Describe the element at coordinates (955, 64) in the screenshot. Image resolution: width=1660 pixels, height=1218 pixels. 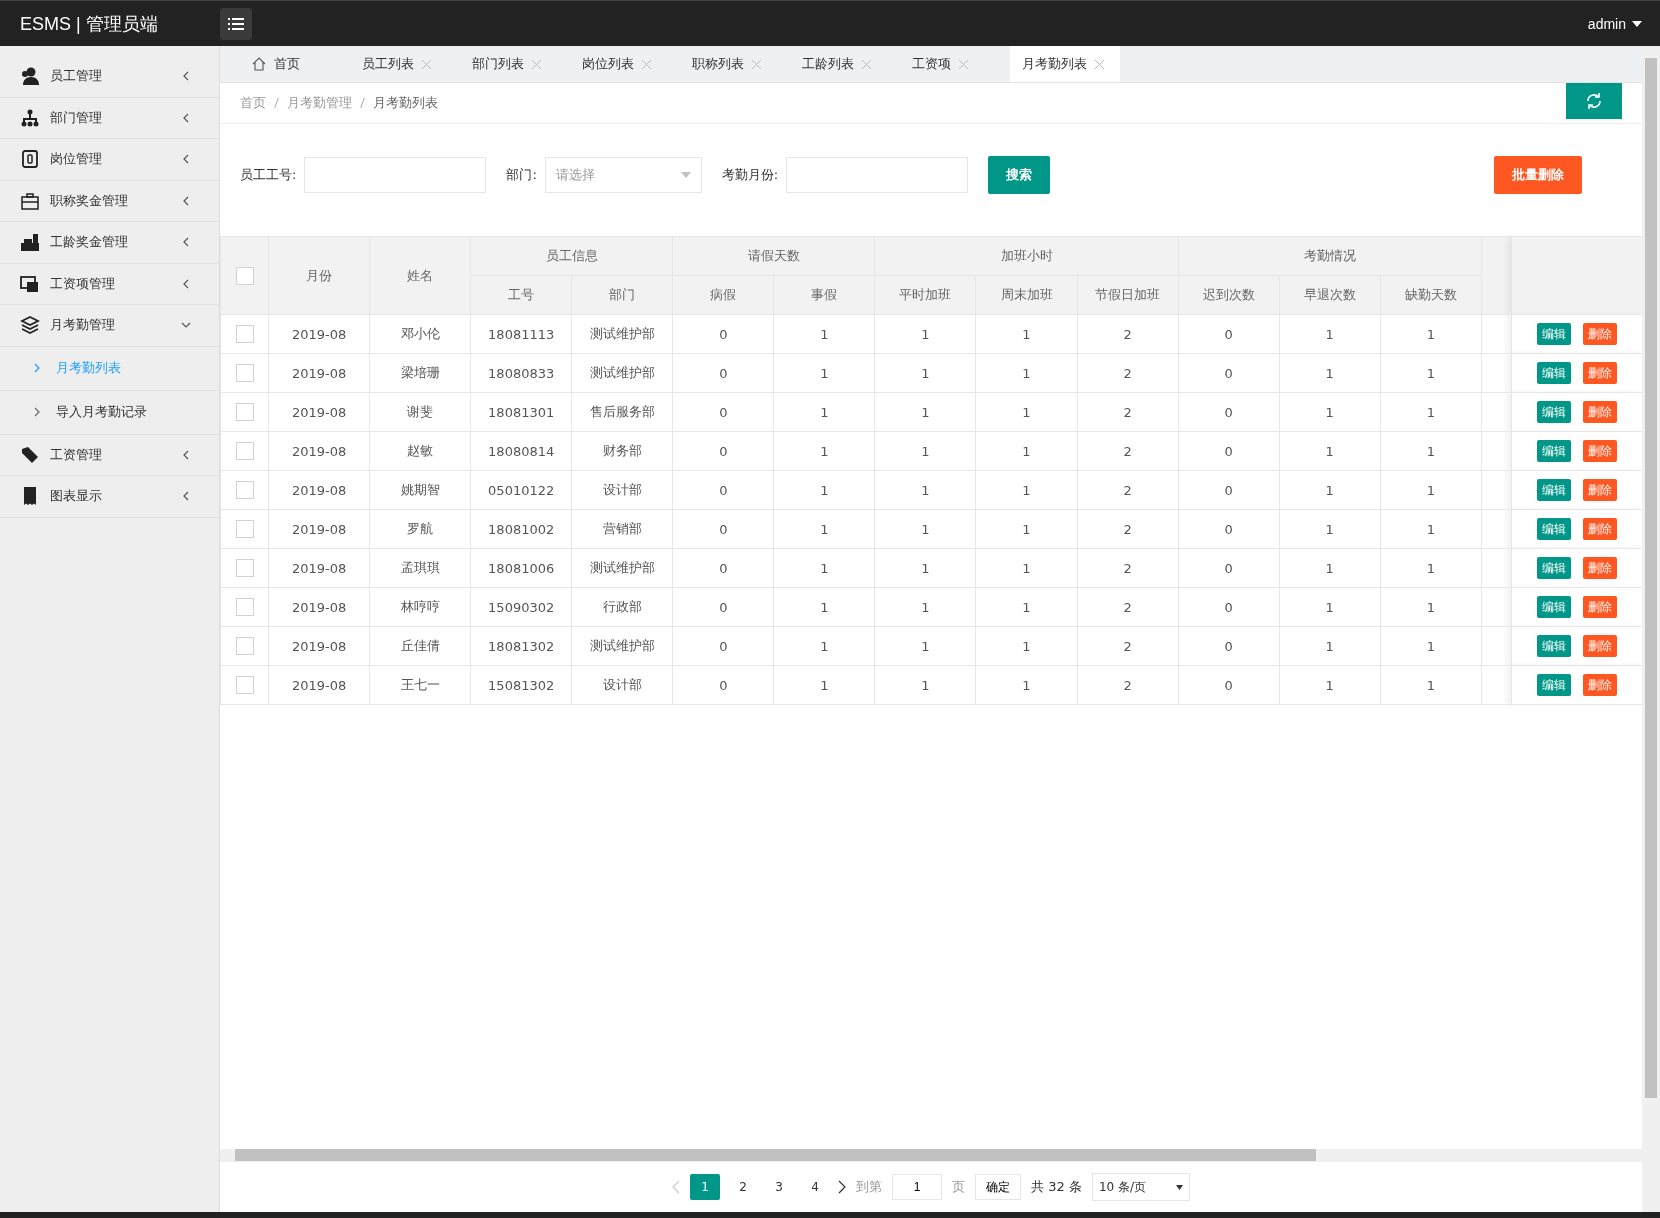
I see `tab: 工资项` at that location.